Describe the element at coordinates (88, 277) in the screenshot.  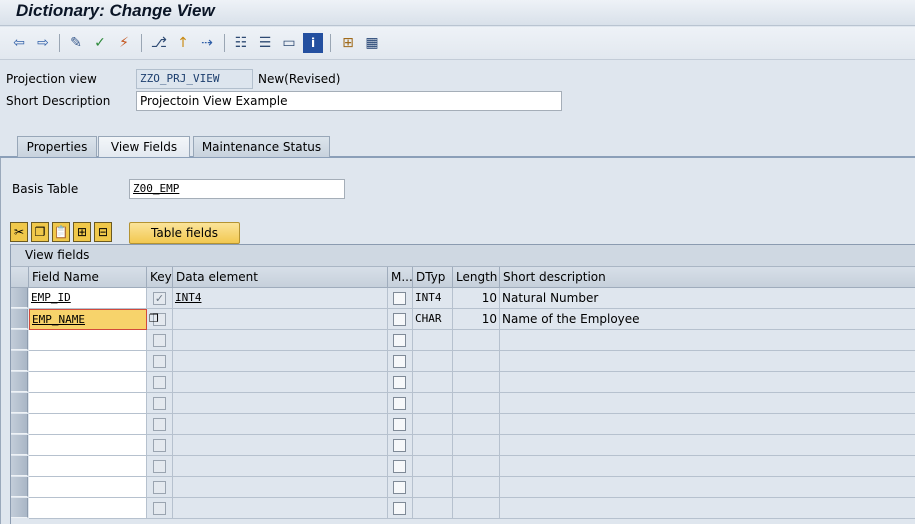
I see `column-header: Field Name` at that location.